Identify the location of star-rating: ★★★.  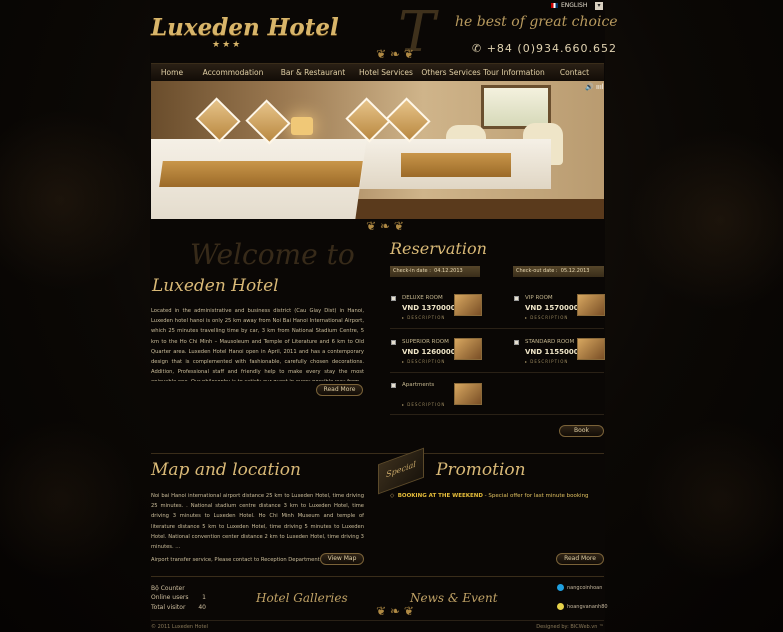
(227, 45).